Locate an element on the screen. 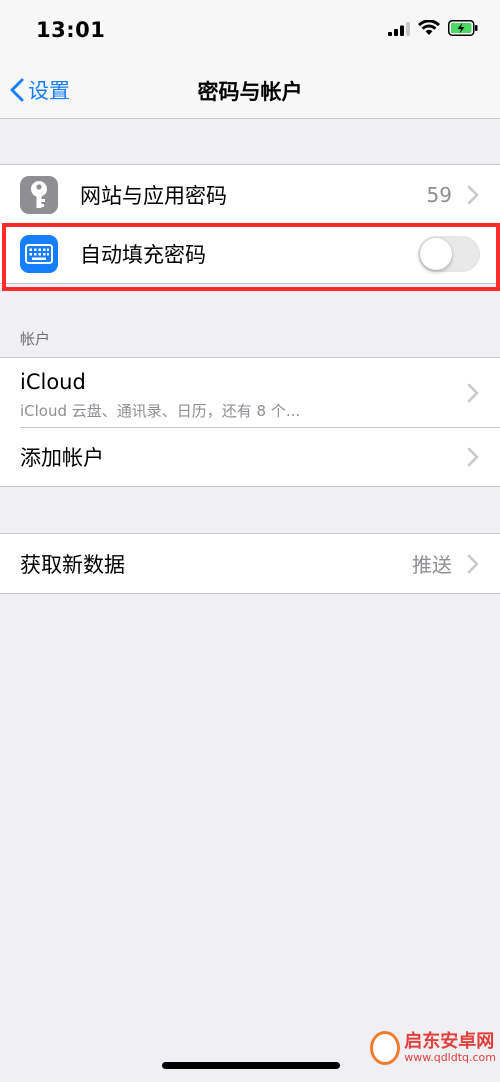 The height and width of the screenshot is (1082, 500). website-passwords-label: 网站与应用密码 is located at coordinates (153, 195).